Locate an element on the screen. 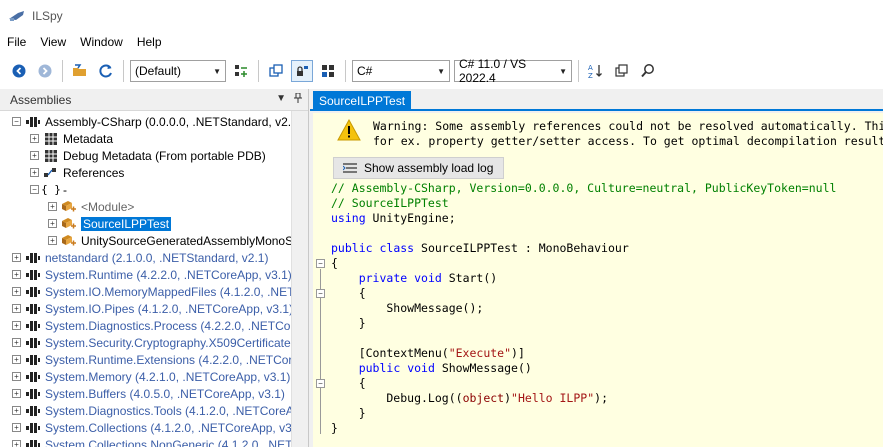 Image resolution: width=883 pixels, height=447 pixels. pin-icon is located at coordinates (298, 99).